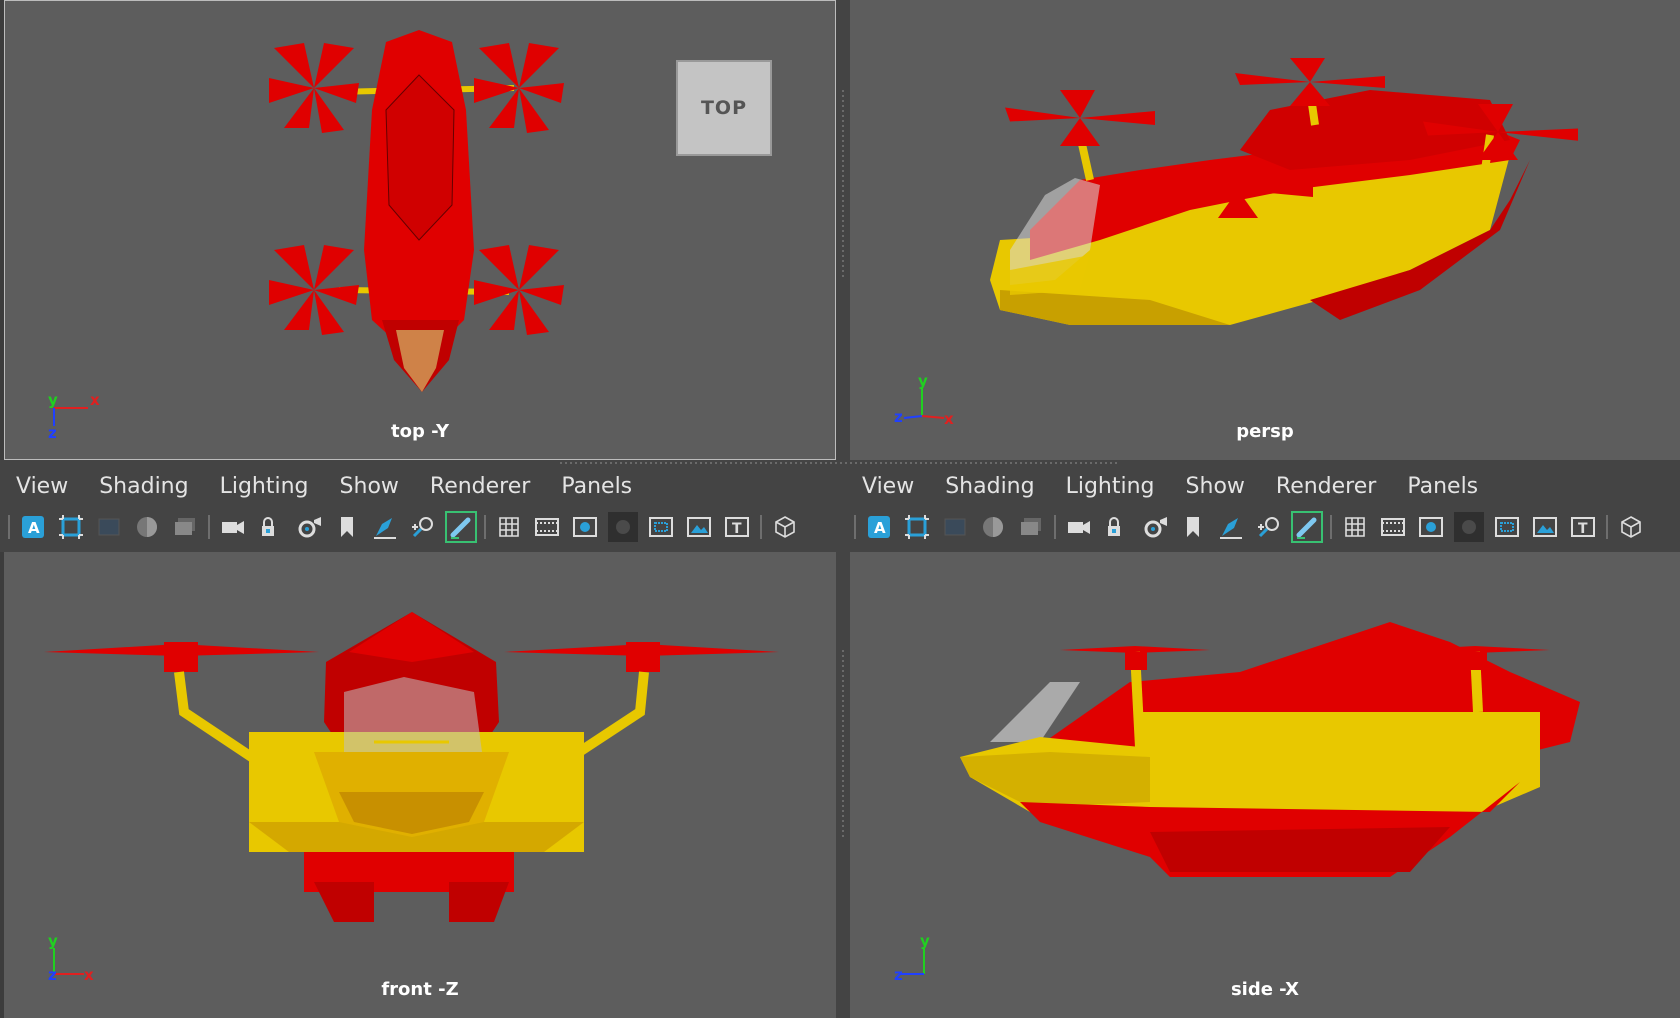 This screenshot has width=1680, height=1018. What do you see at coordinates (1265, 989) in the screenshot?
I see `camera-label: side -X` at bounding box center [1265, 989].